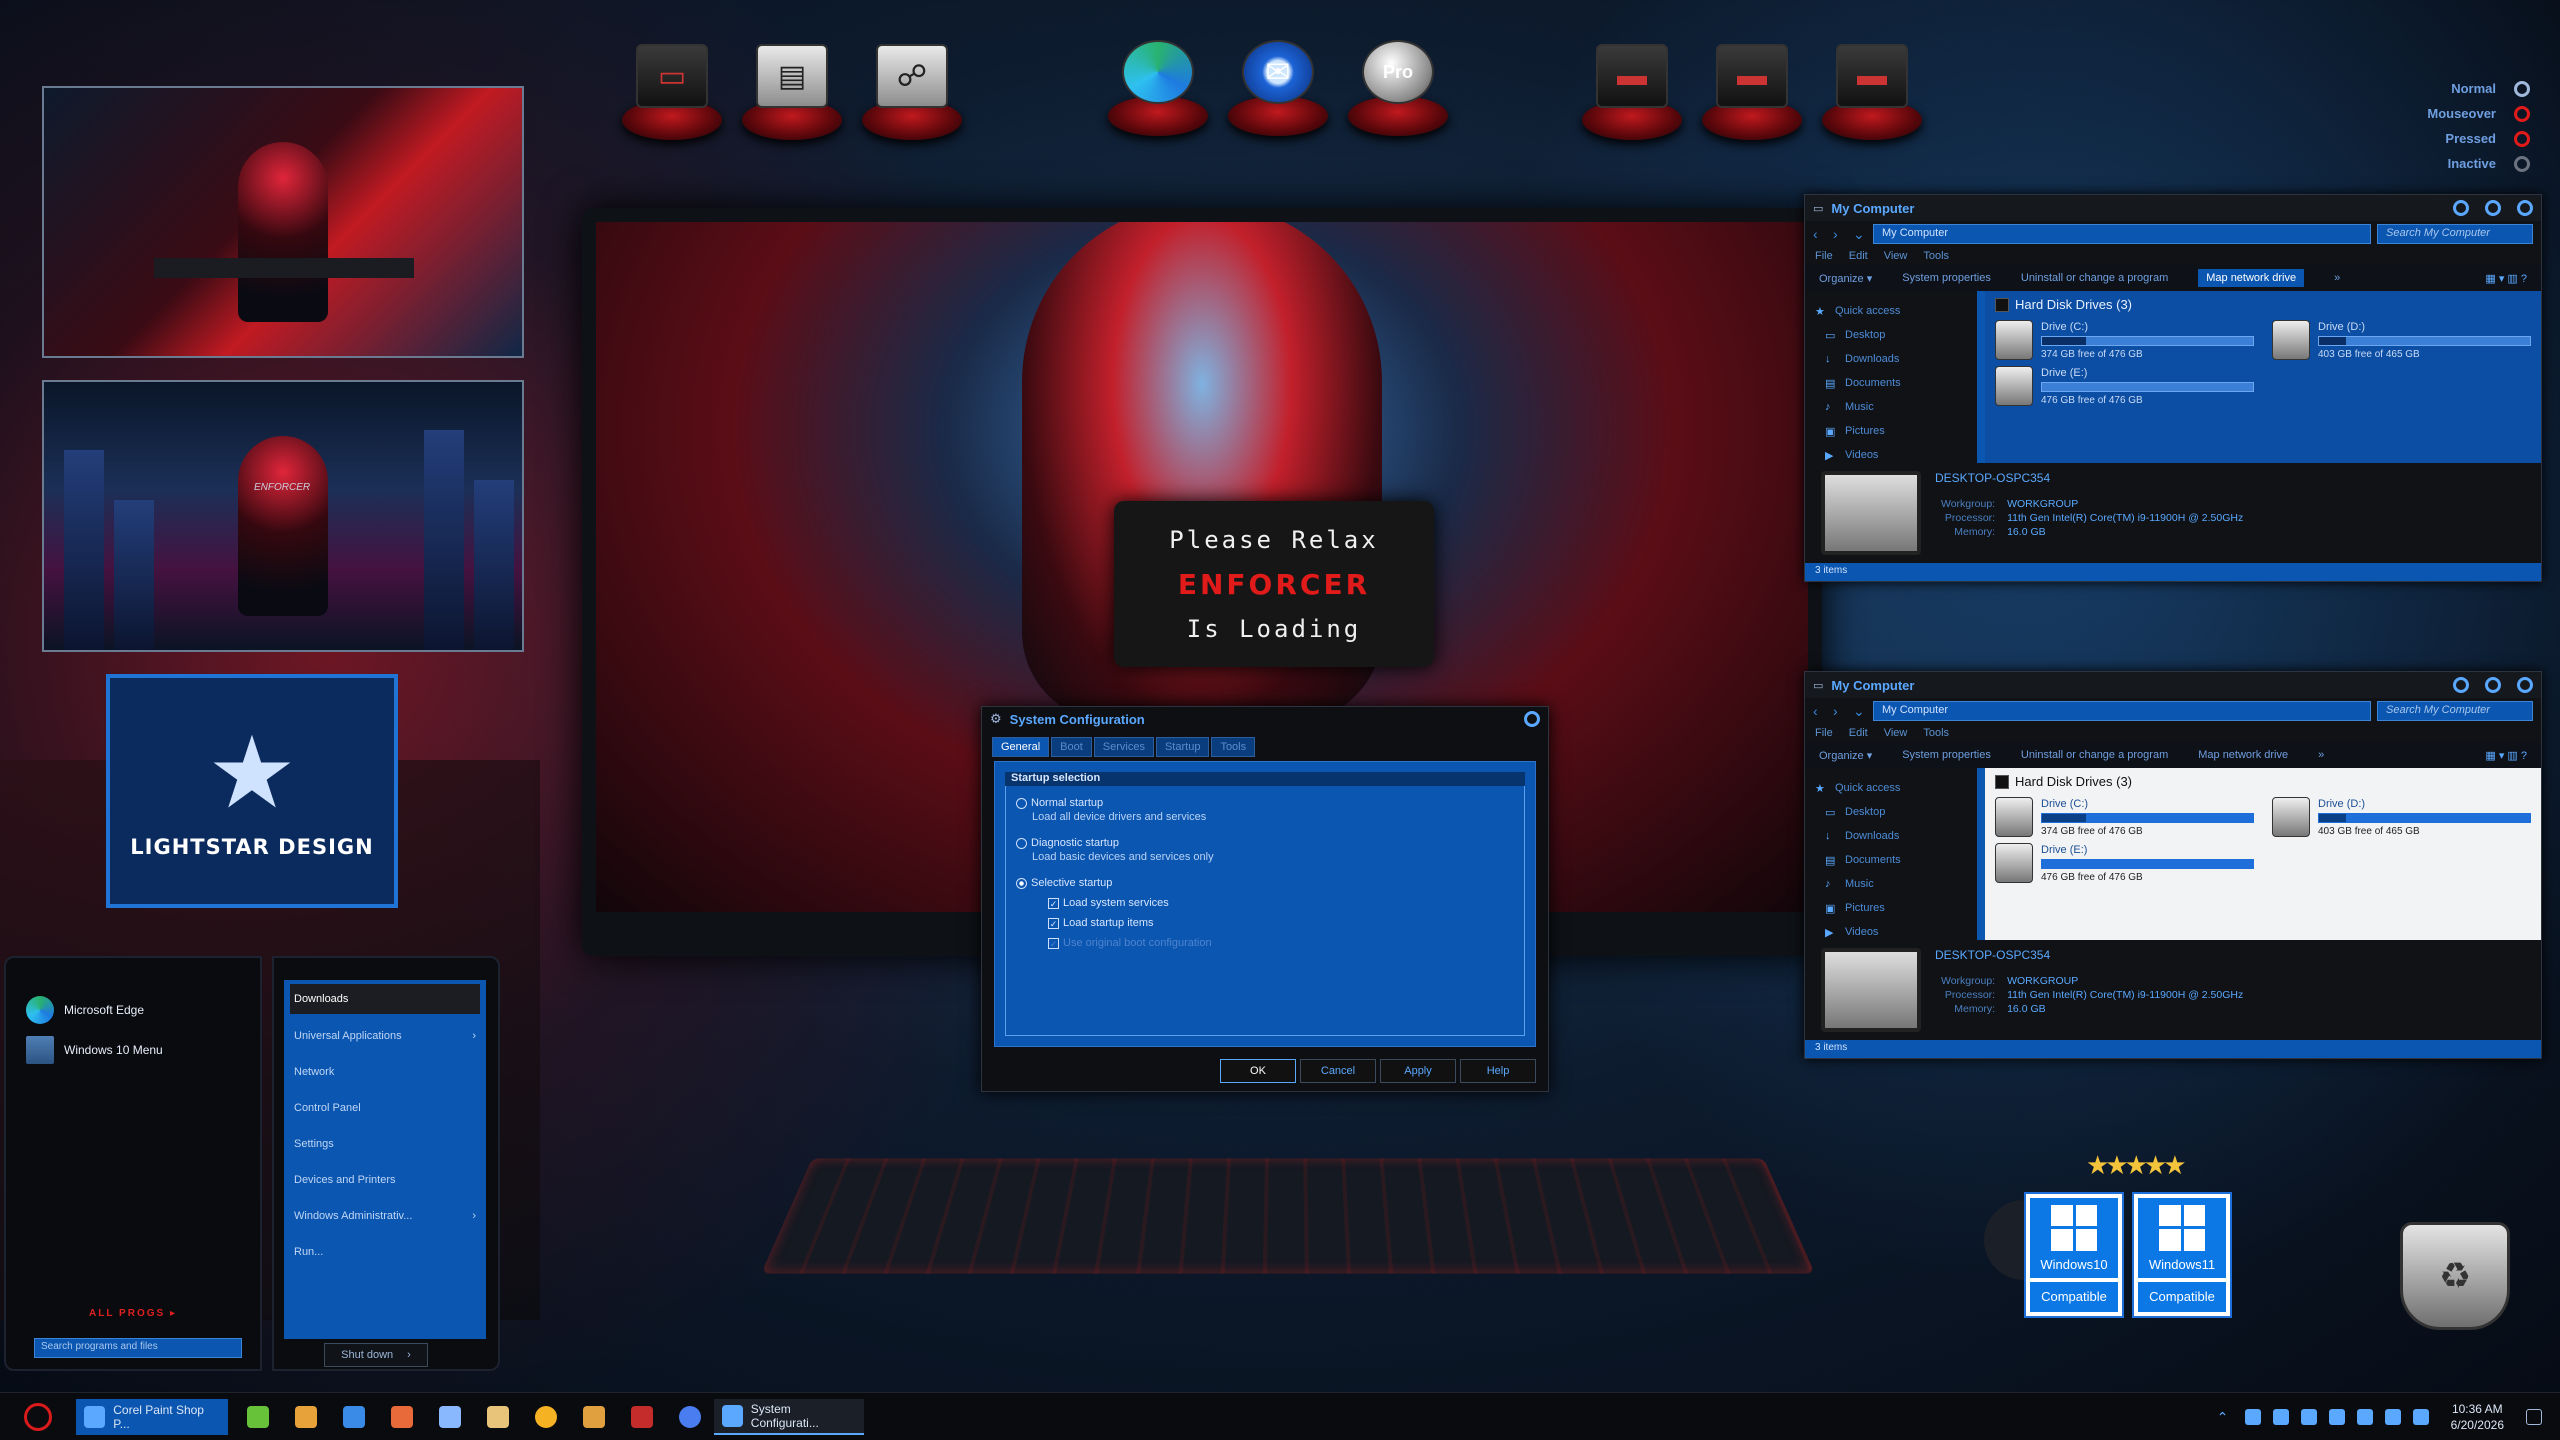  I want to click on menu-tools: Tools, so click(1936, 256).